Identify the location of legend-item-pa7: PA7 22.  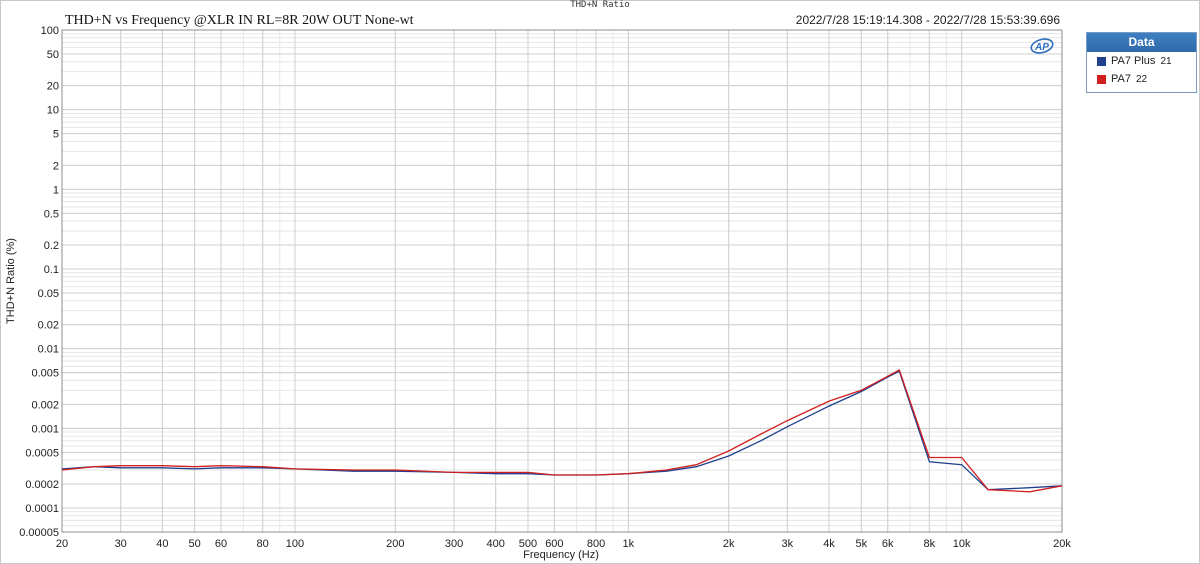
(1146, 79).